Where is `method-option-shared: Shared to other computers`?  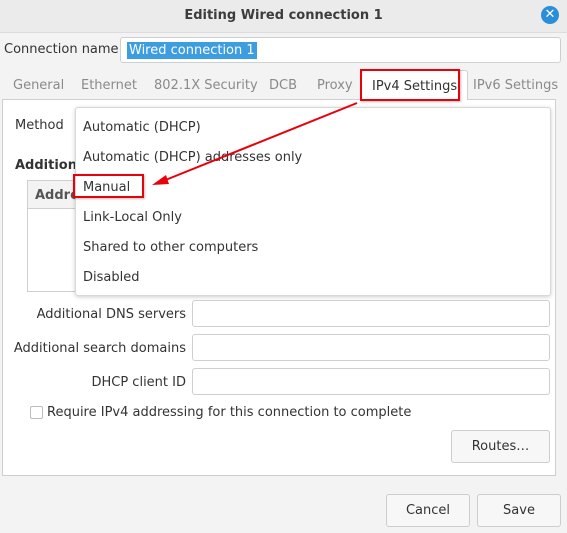
method-option-shared: Shared to other computers is located at coordinates (170, 247).